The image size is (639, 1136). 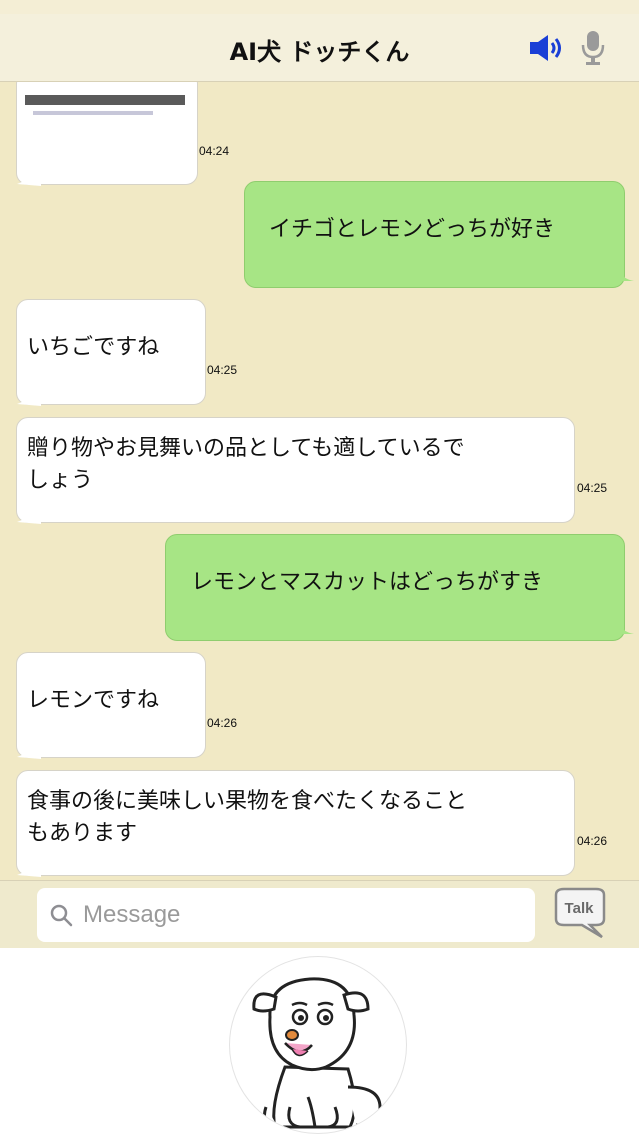 What do you see at coordinates (105, 100) in the screenshot?
I see `thumbnail-bar` at bounding box center [105, 100].